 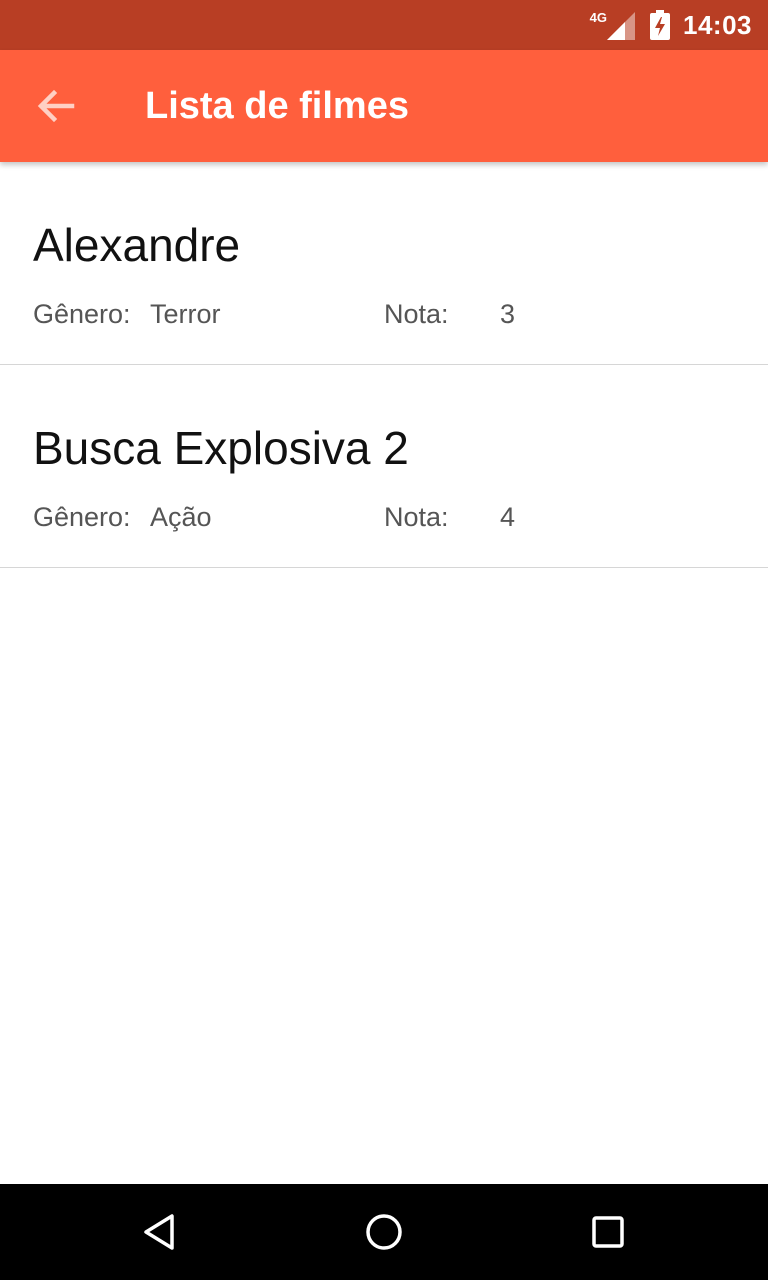 I want to click on nav-back-icon, so click(x=159, y=1232).